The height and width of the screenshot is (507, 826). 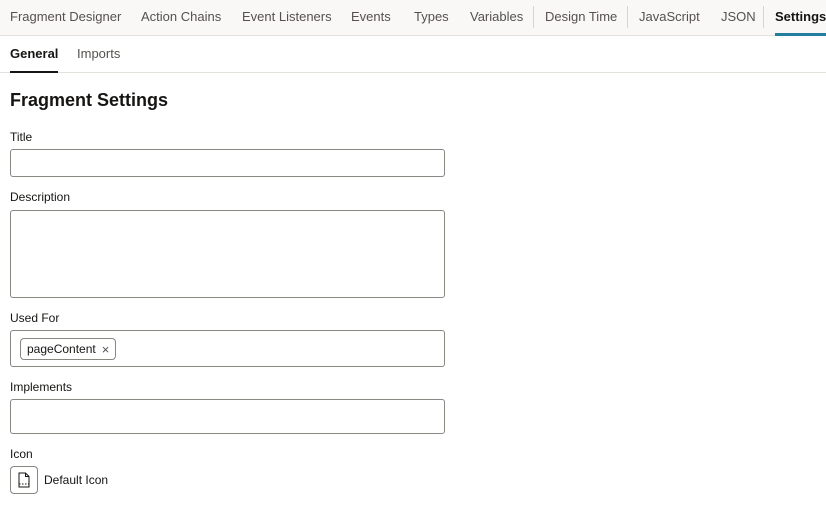 I want to click on description-label: Description, so click(x=40, y=197).